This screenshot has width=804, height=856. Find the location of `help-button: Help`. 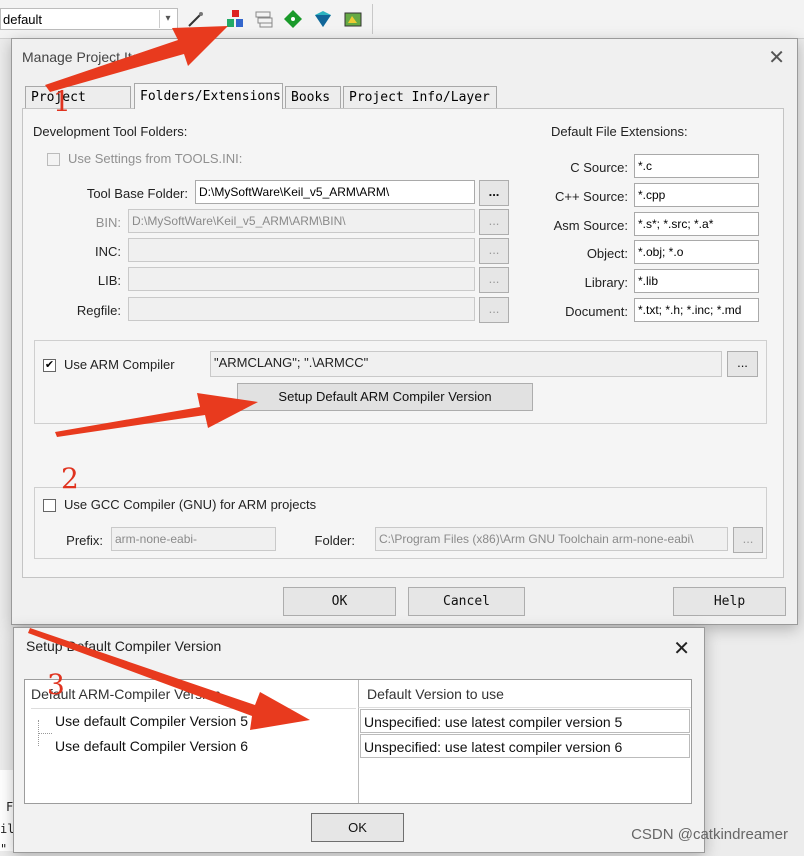

help-button: Help is located at coordinates (729, 601).